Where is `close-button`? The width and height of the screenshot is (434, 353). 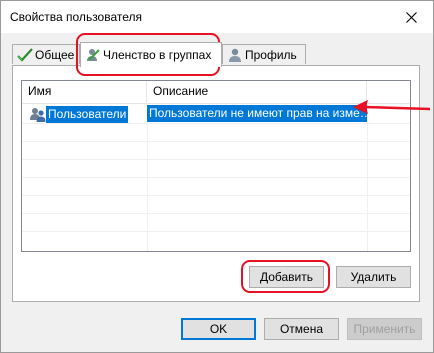 close-button is located at coordinates (411, 17).